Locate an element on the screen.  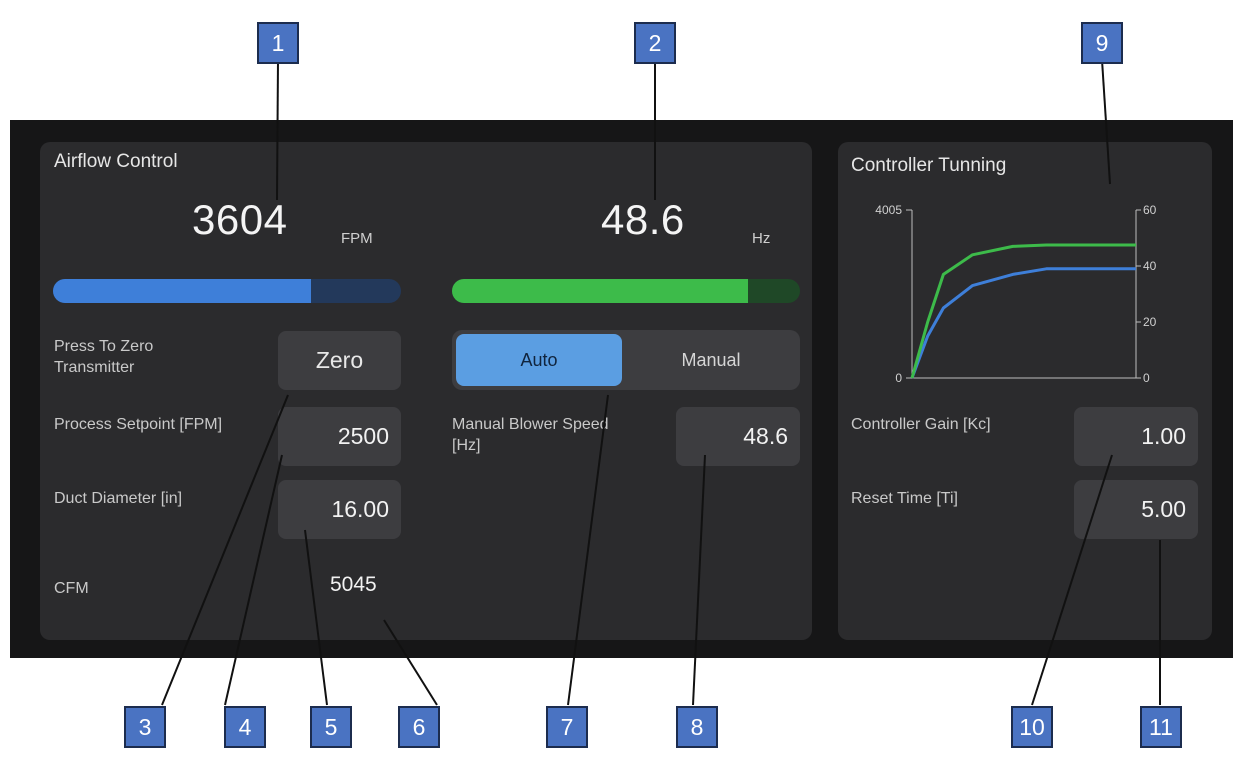
callout-10: 10 is located at coordinates (1032, 727).